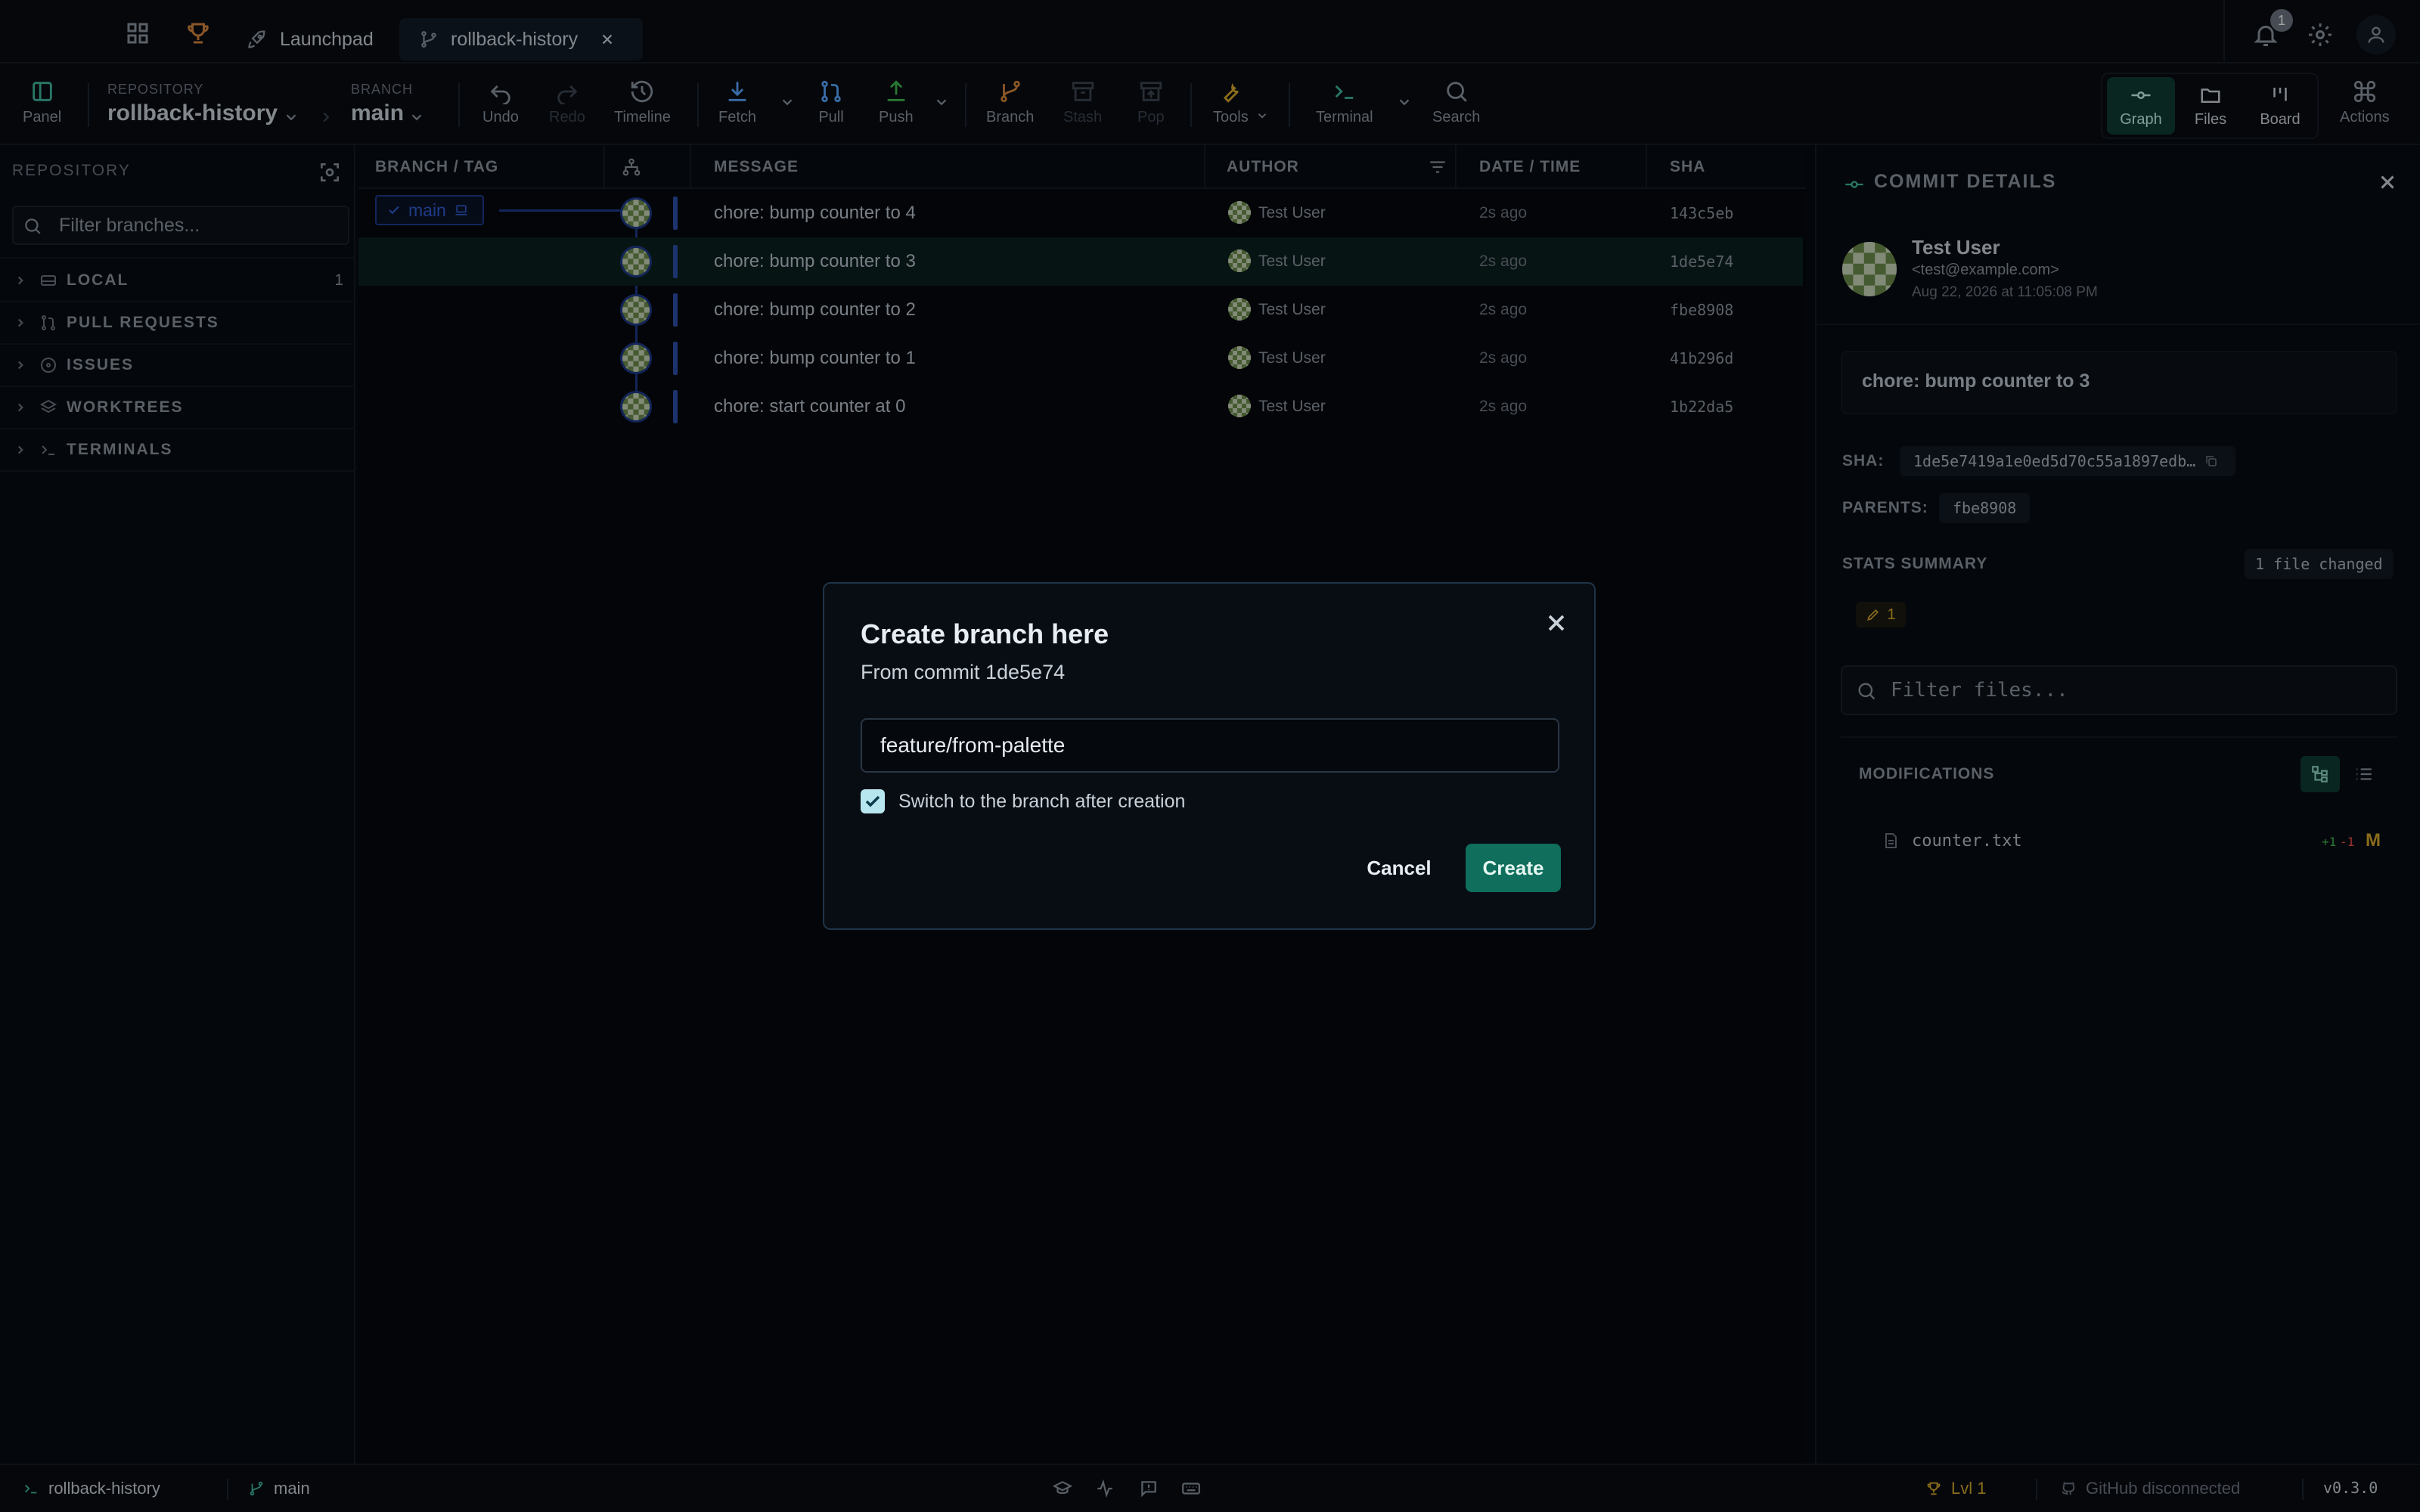 This screenshot has width=2420, height=1512. Describe the element at coordinates (1556, 623) in the screenshot. I see `close-icon` at that location.